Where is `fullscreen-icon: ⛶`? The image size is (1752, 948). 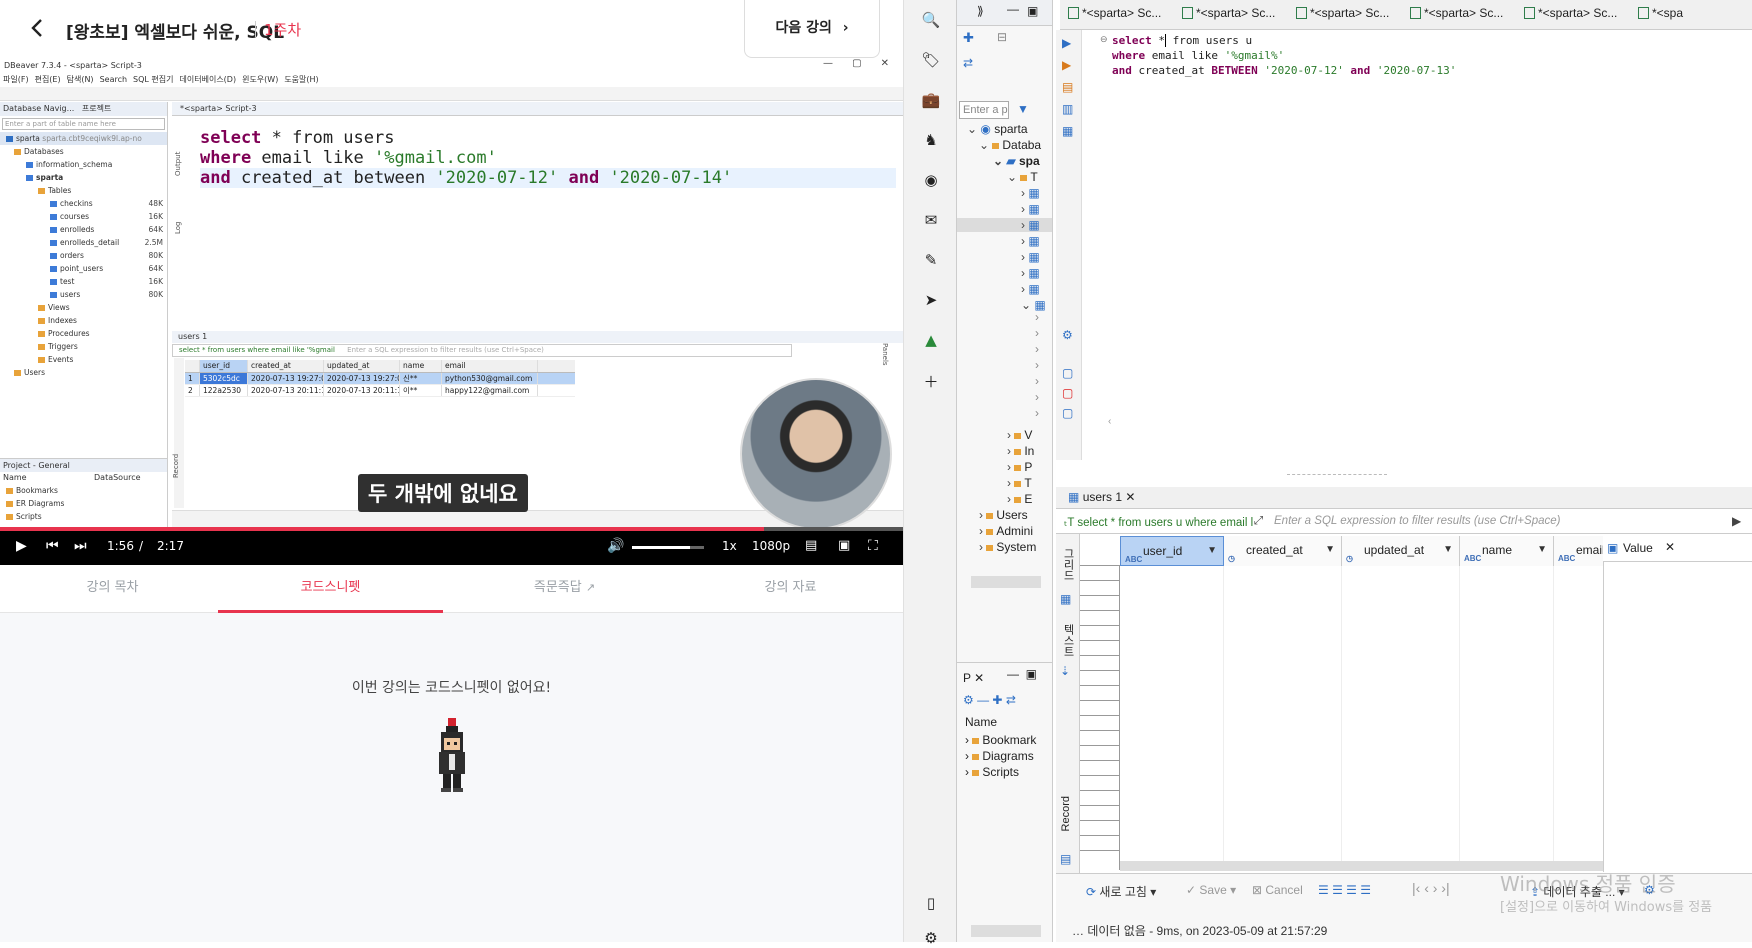 fullscreen-icon: ⛶ is located at coordinates (873, 546).